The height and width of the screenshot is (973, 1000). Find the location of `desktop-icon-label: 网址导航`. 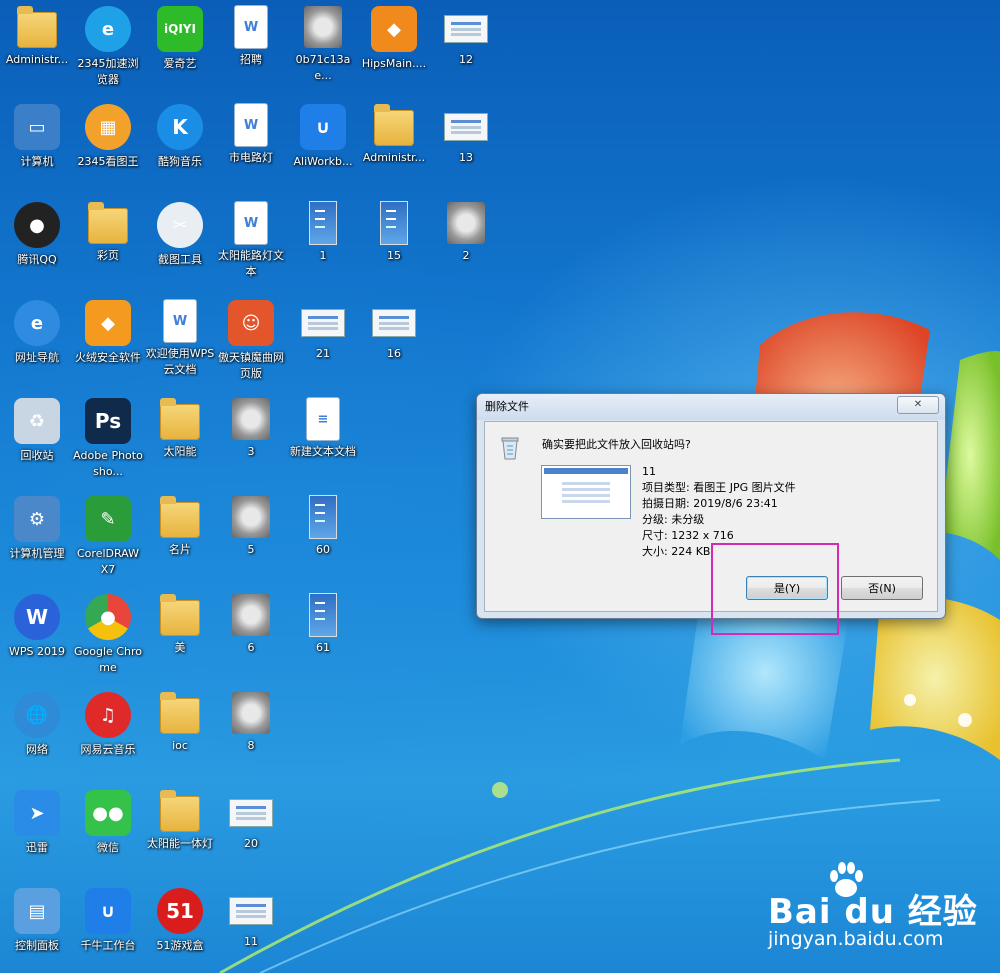

desktop-icon-label: 网址导航 is located at coordinates (37, 357).